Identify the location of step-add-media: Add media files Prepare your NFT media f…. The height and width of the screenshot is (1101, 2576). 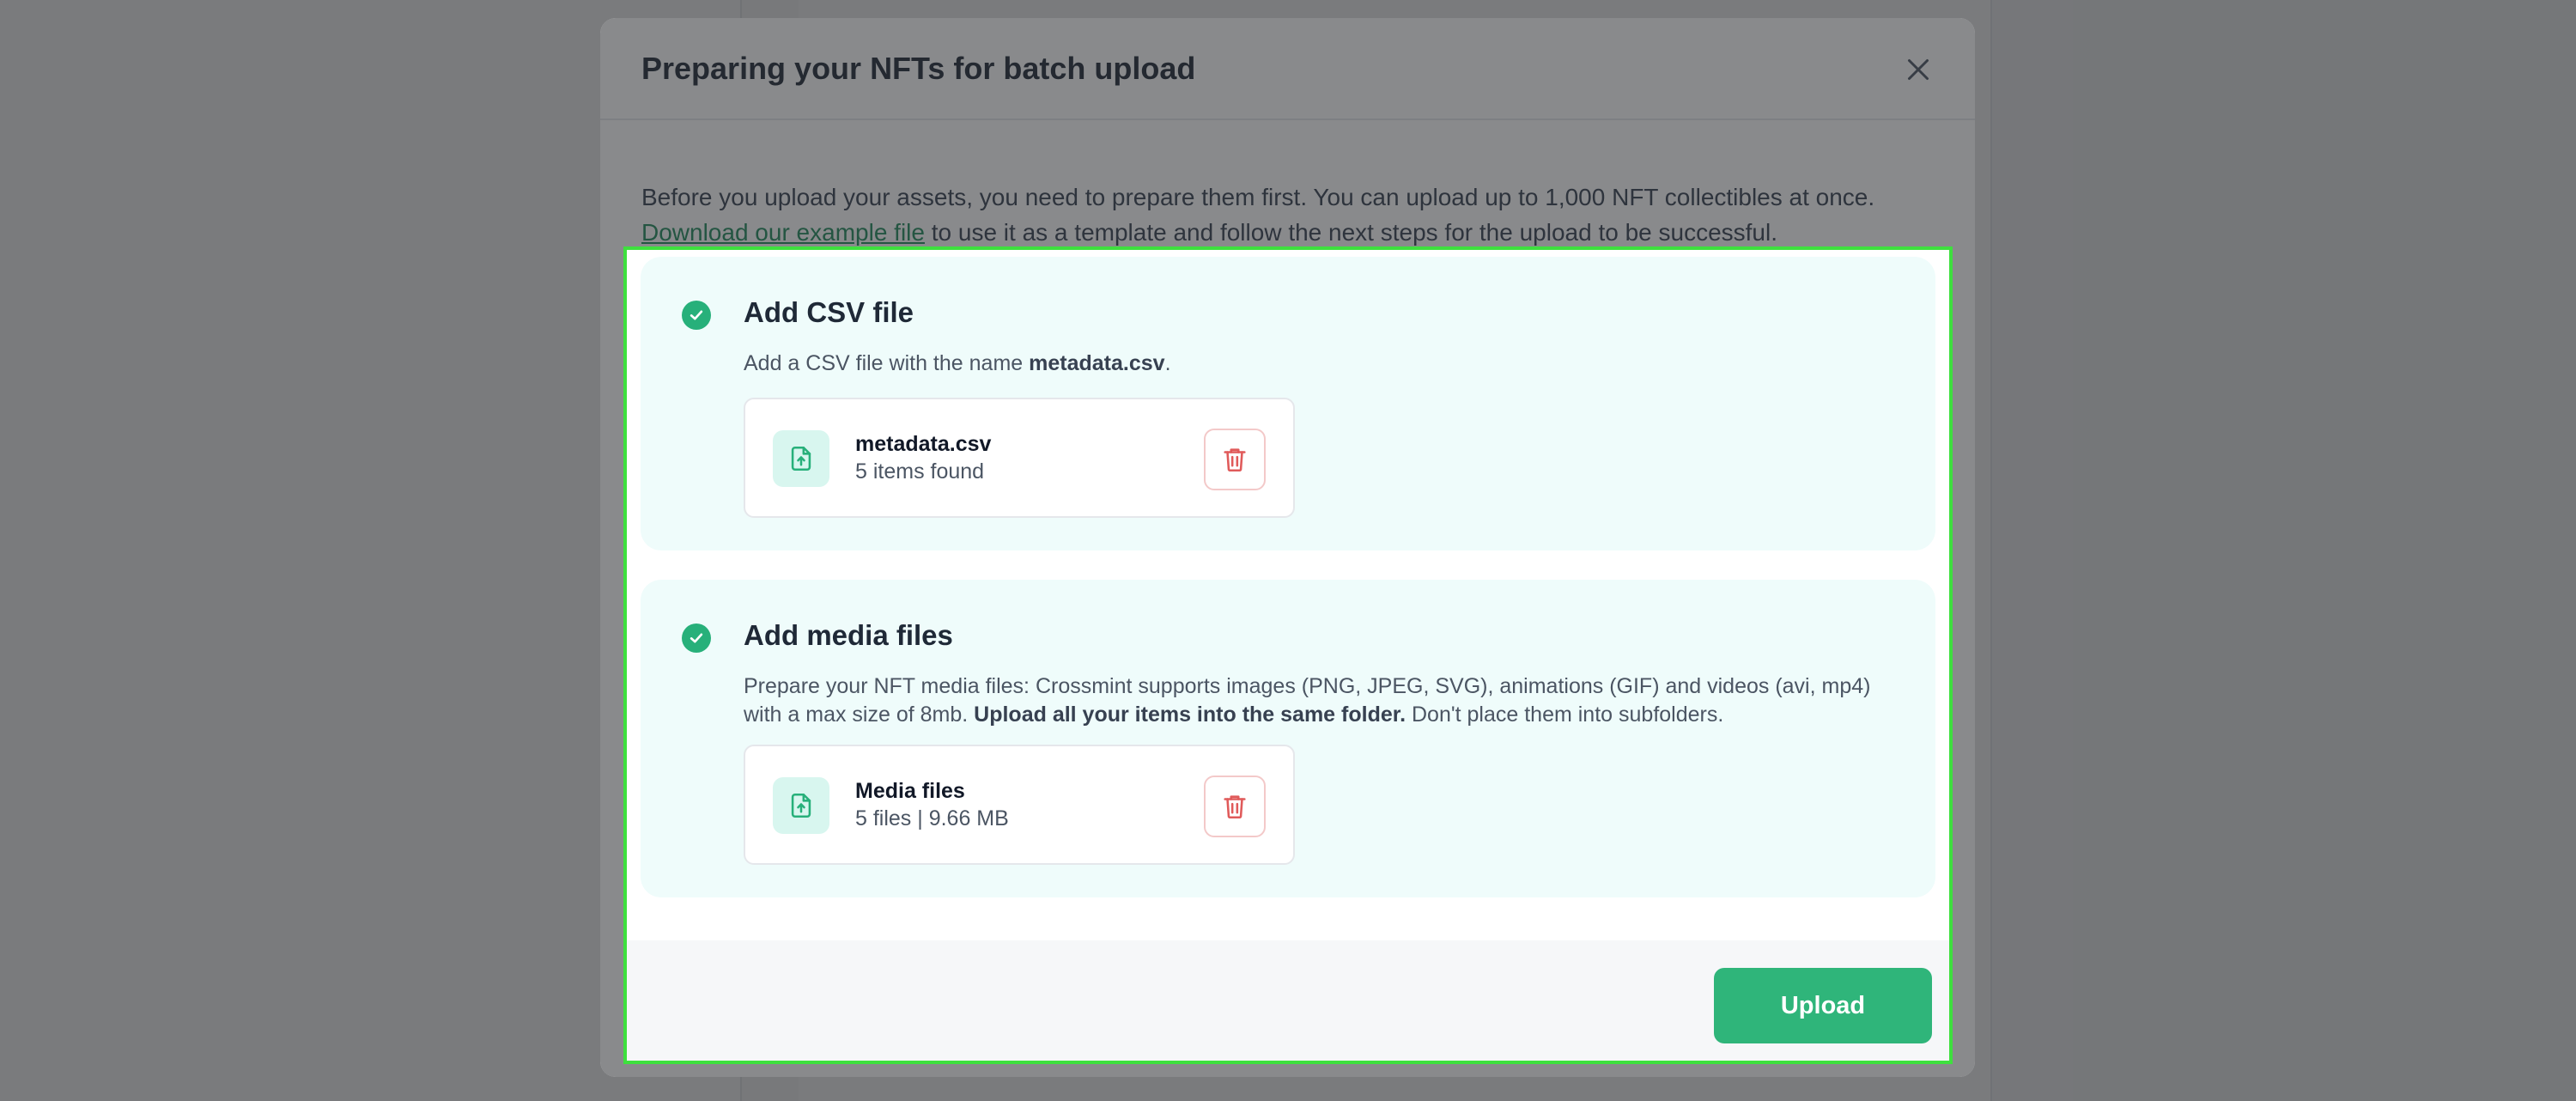
(1288, 738).